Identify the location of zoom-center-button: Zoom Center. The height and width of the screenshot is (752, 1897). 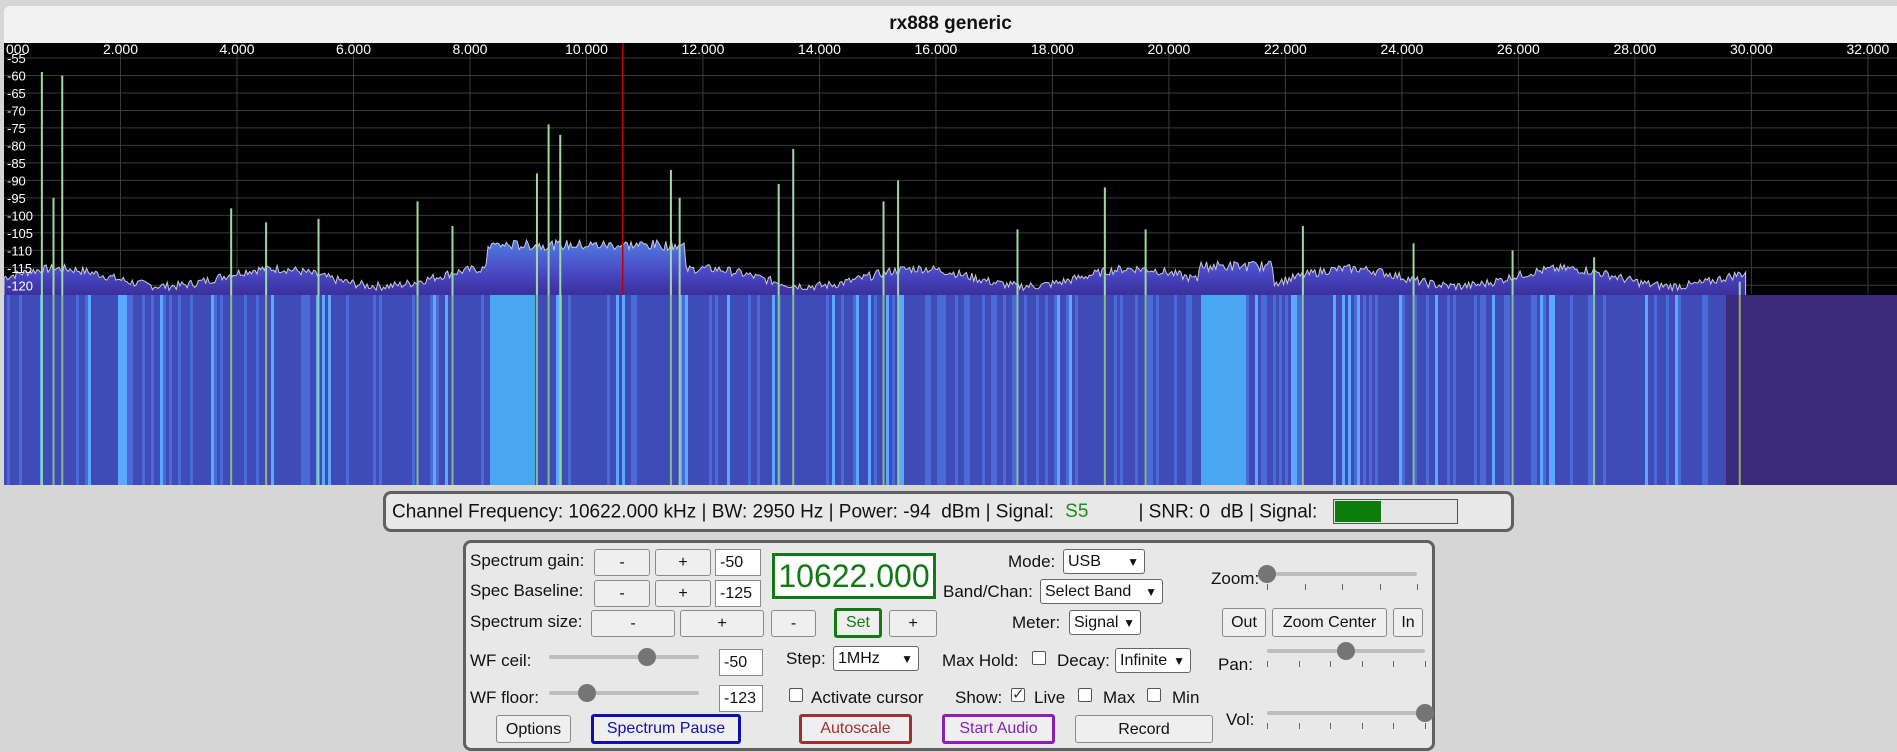
(1329, 622).